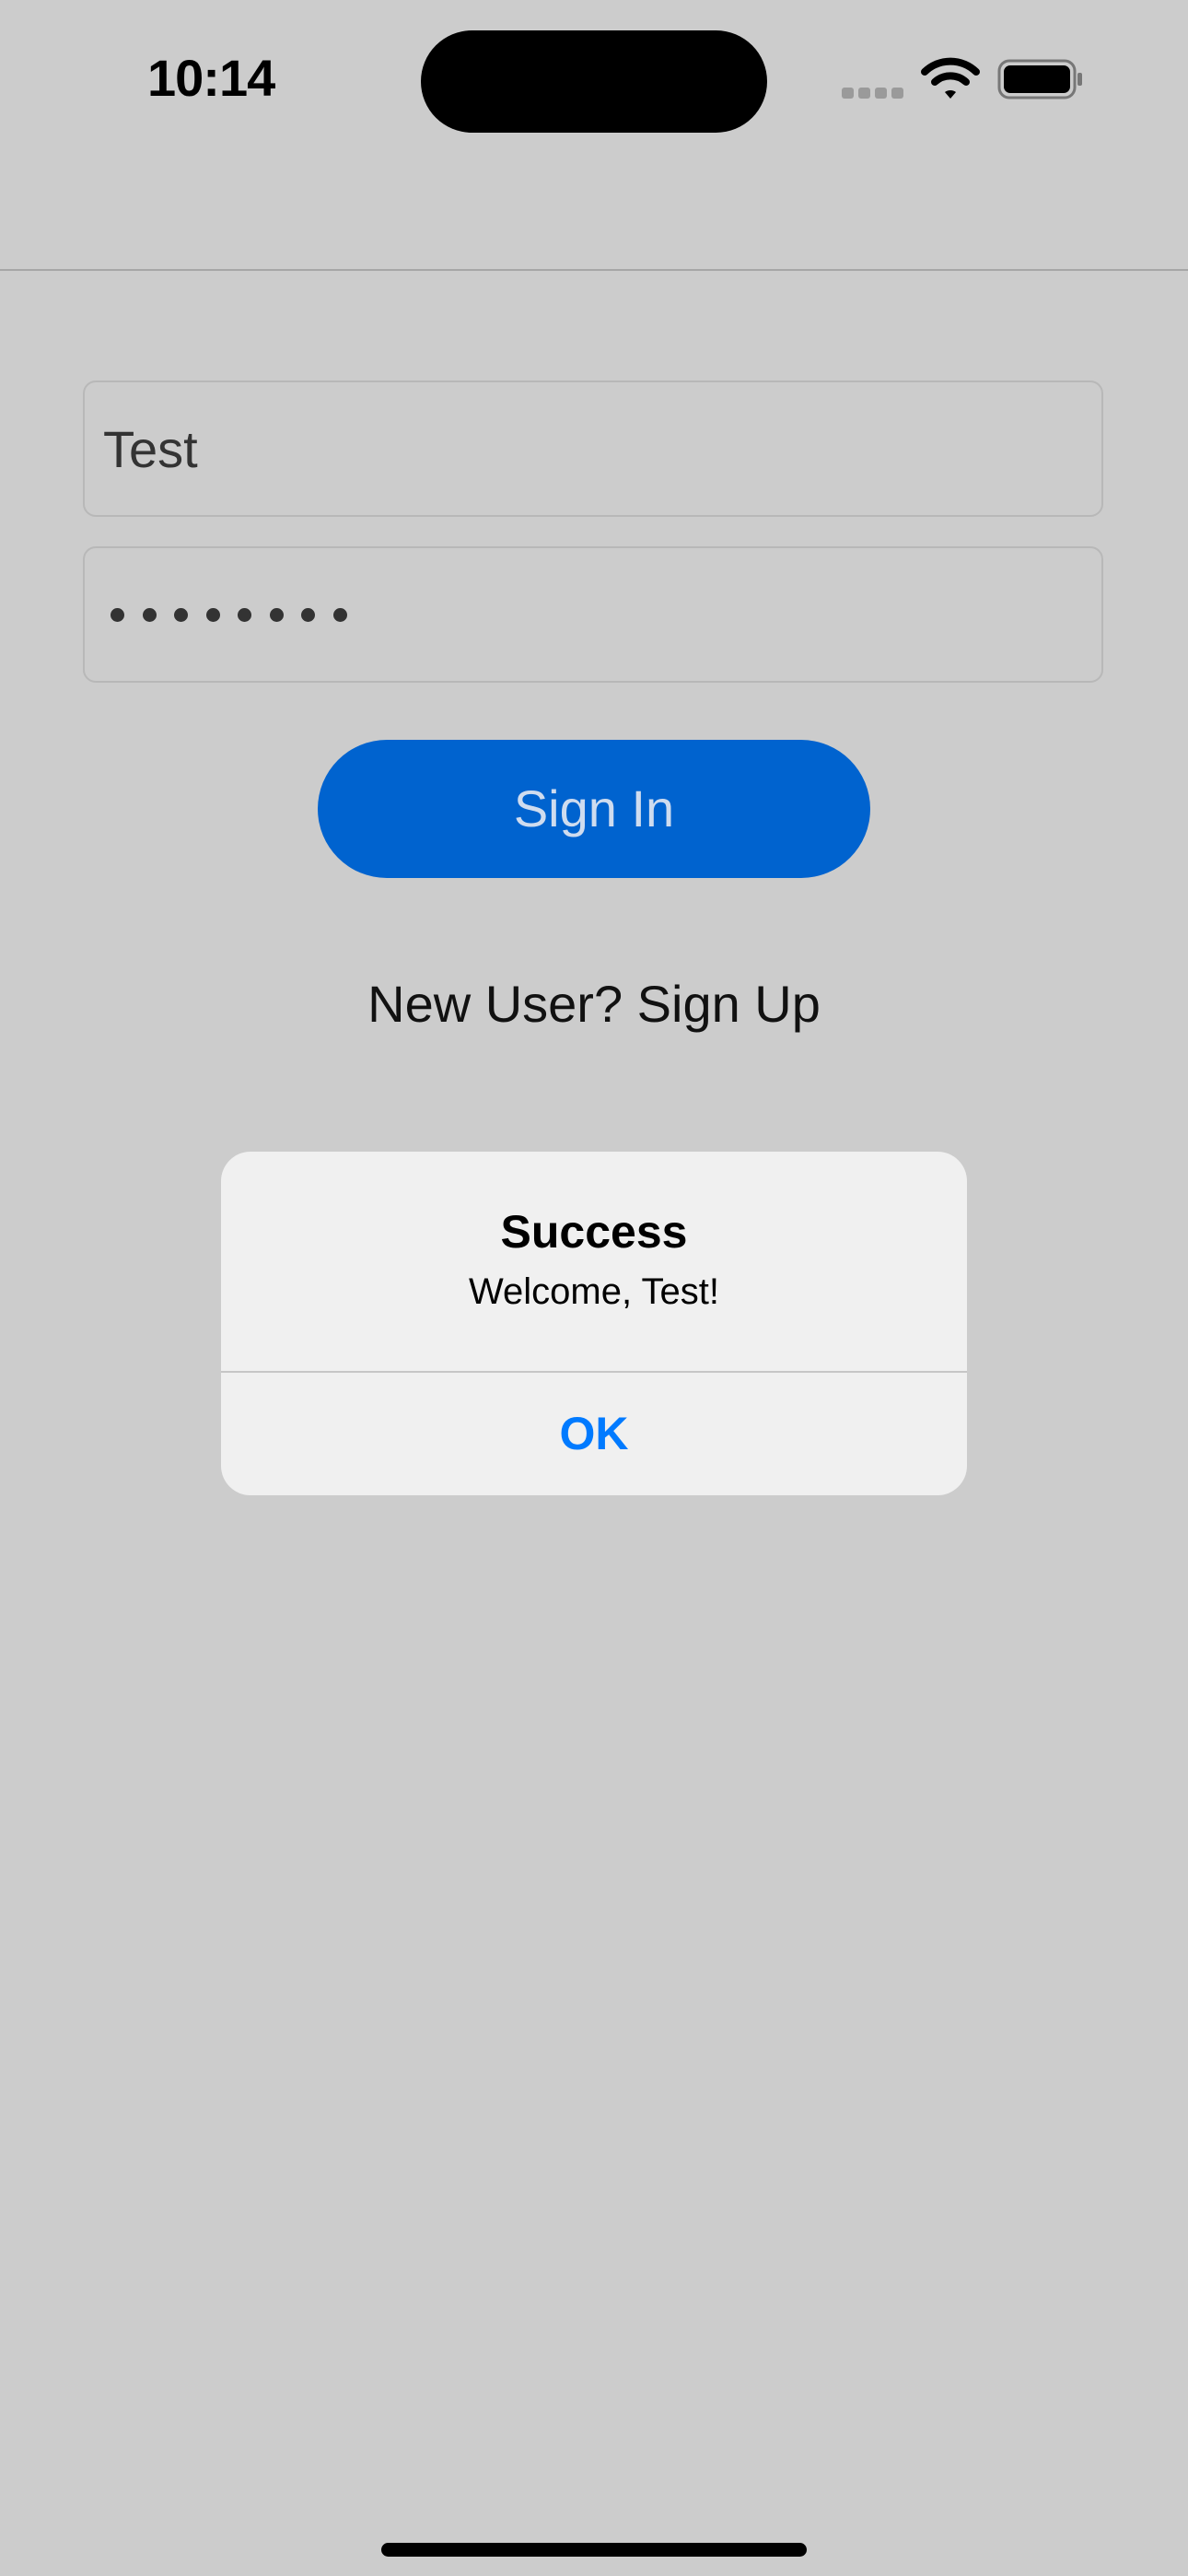 The image size is (1188, 2576). What do you see at coordinates (211, 78) in the screenshot?
I see `status-time: 10:14` at bounding box center [211, 78].